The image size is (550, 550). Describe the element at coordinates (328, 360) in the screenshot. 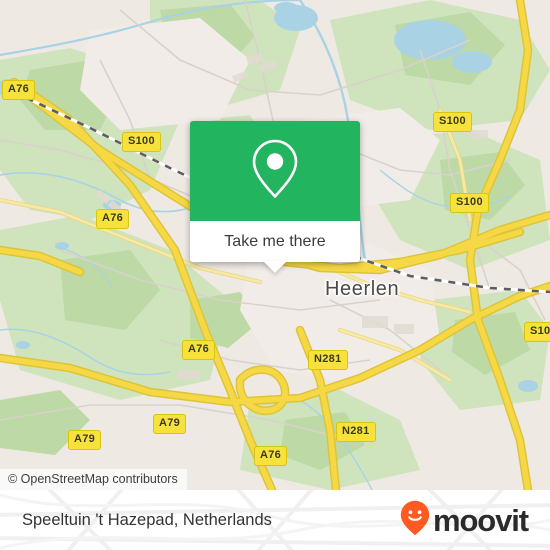

I see `road-shield-n281-c: N281` at that location.